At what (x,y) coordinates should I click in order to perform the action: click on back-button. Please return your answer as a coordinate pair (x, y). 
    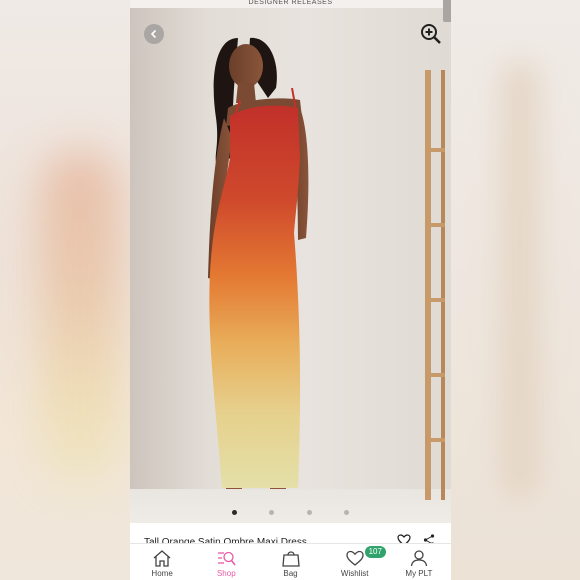
    Looking at the image, I should click on (154, 34).